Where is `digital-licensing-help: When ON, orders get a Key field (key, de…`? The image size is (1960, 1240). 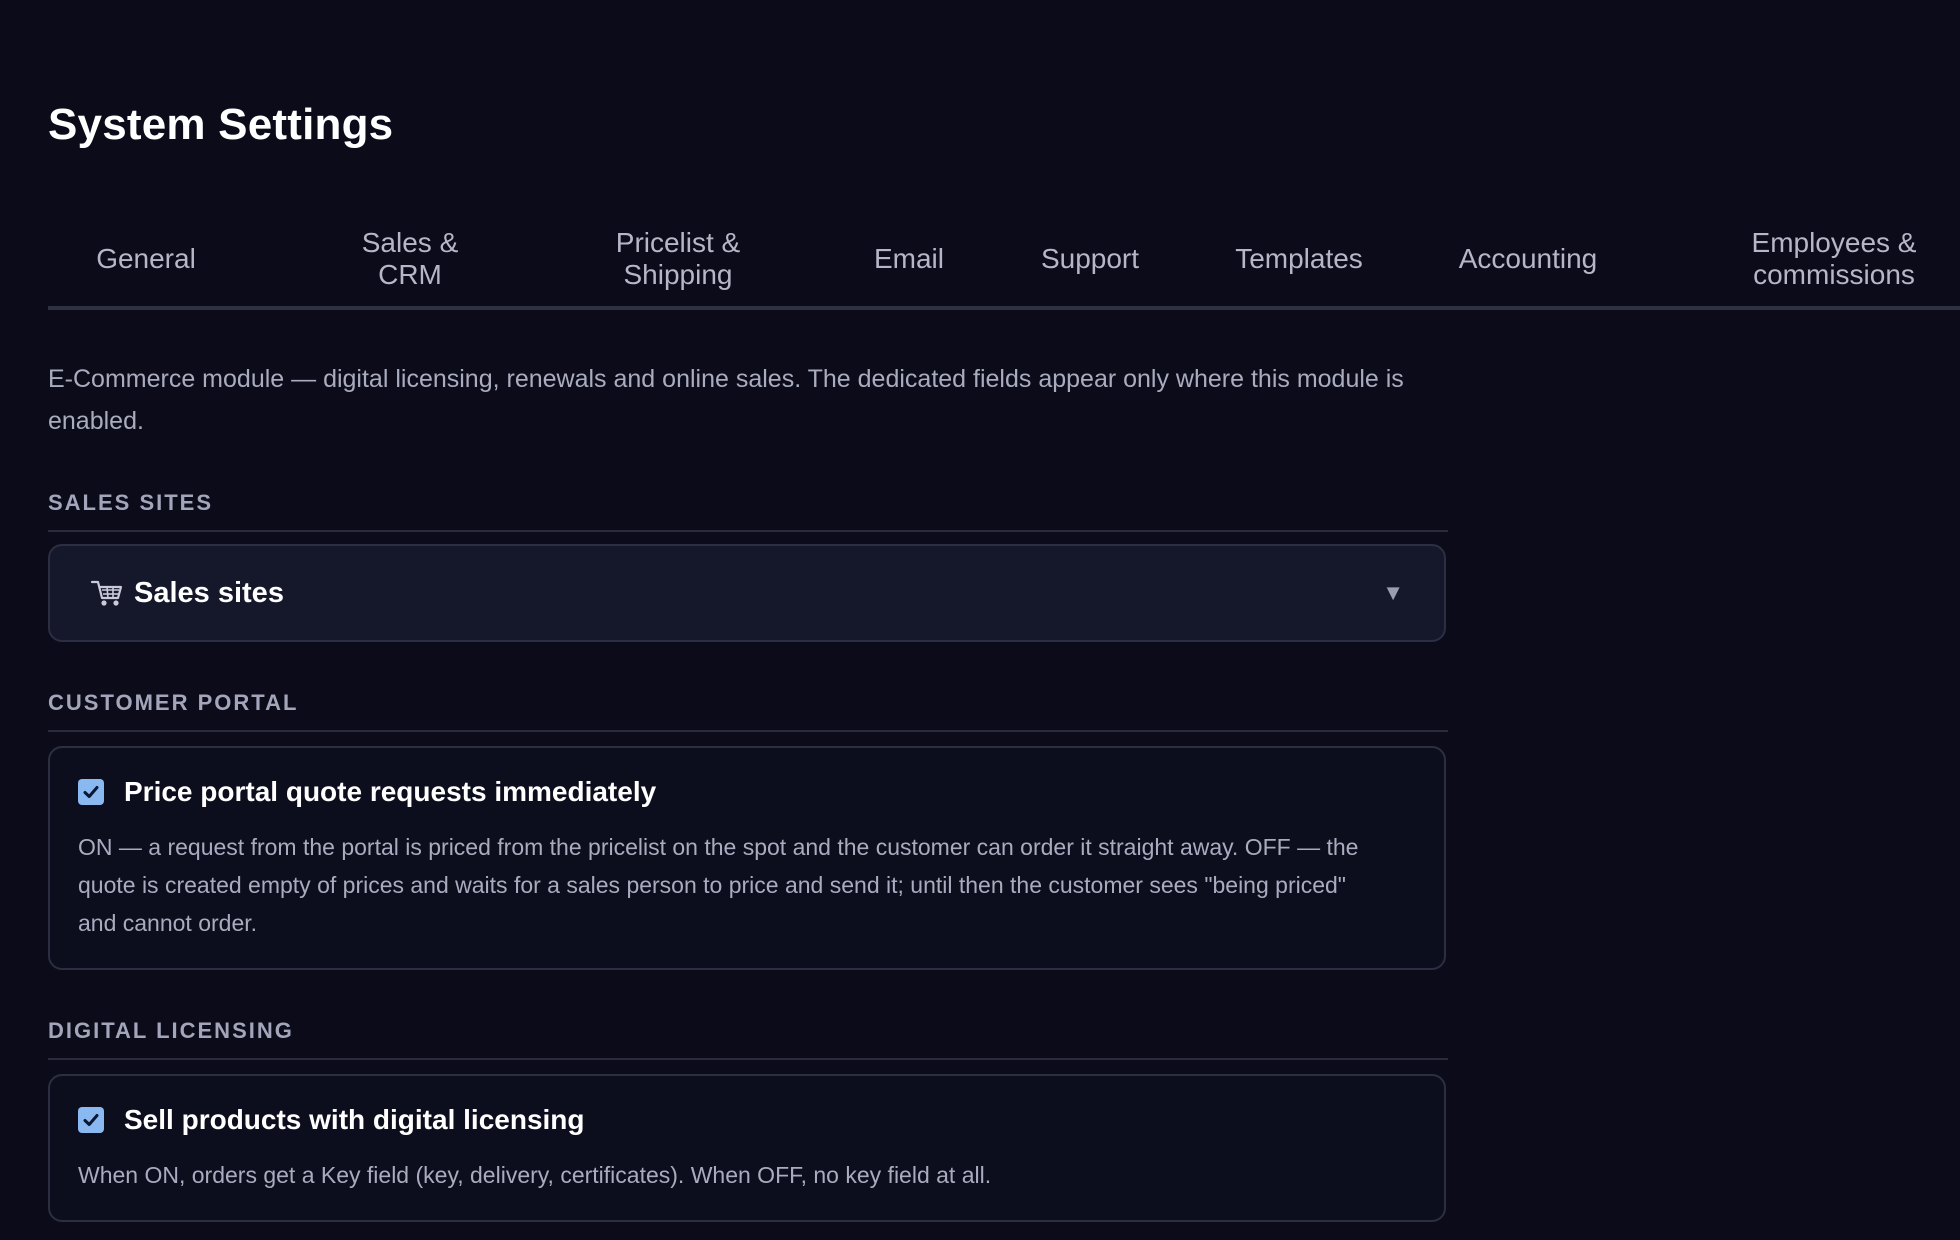
digital-licensing-help: When ON, orders get a Key field (key, de… is located at coordinates (535, 1175).